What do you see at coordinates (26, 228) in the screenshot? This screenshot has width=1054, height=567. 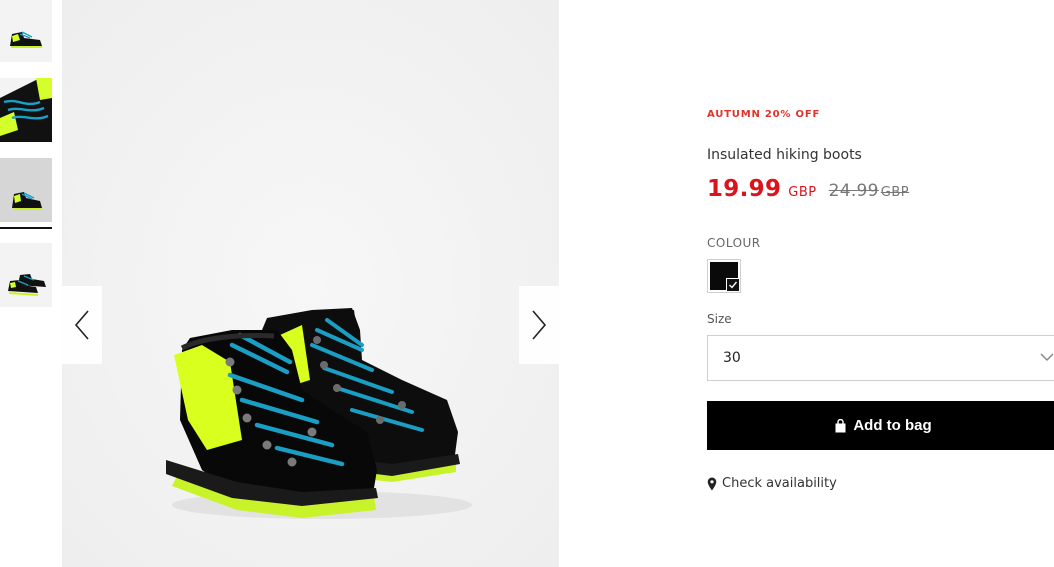 I see `selected-thumbnail-indicator` at bounding box center [26, 228].